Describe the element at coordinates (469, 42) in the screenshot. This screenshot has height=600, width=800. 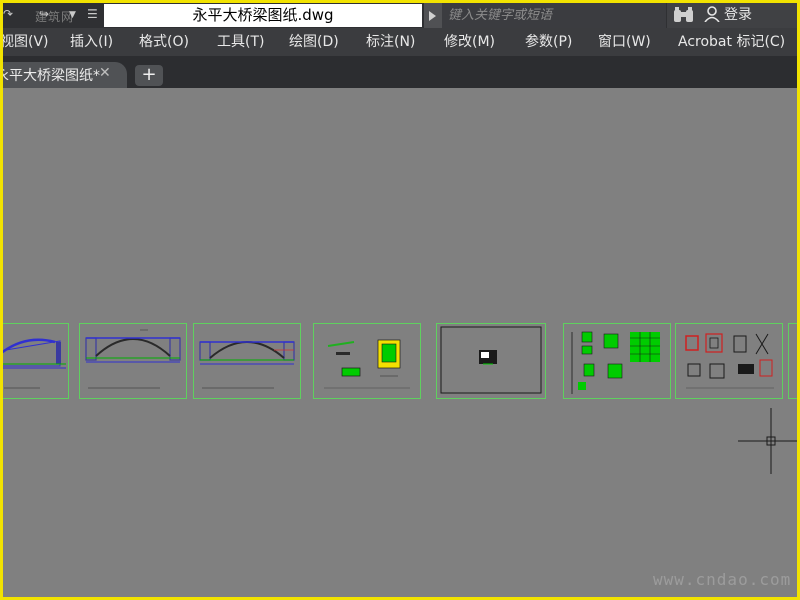
I see `menu-modify: 修改(M)` at that location.